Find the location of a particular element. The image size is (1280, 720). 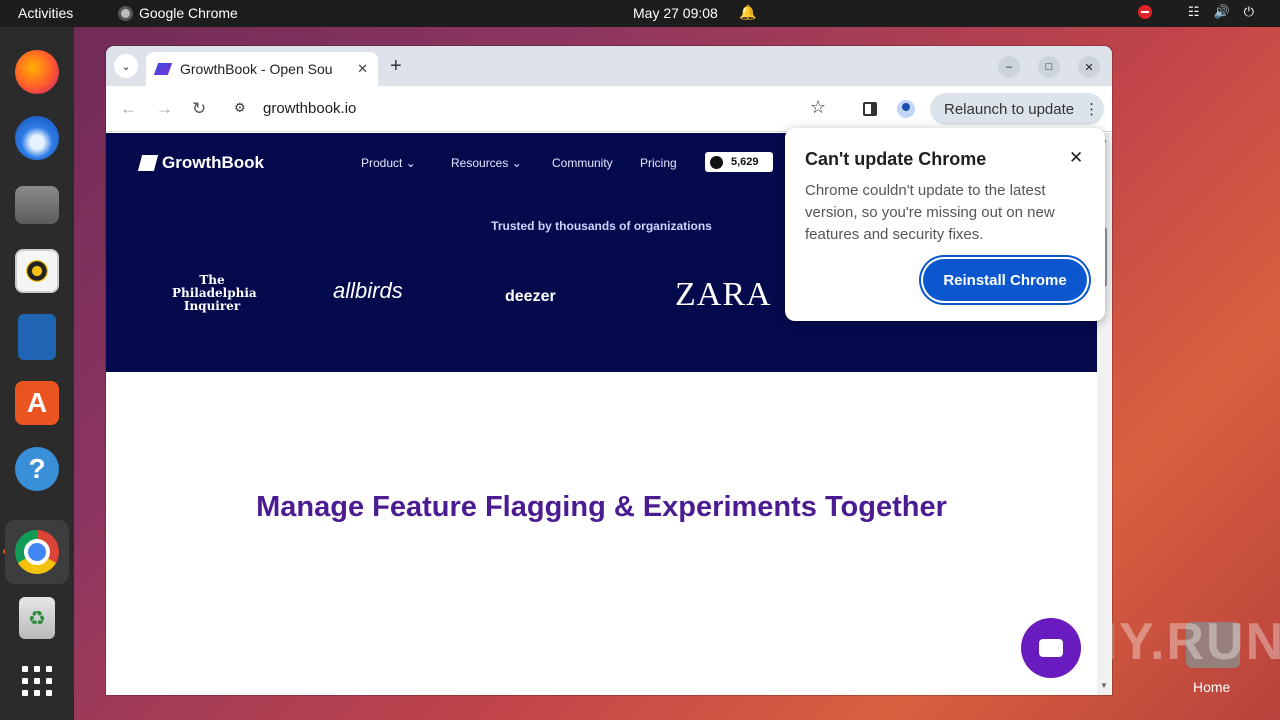

nav-community: Community is located at coordinates (582, 163).